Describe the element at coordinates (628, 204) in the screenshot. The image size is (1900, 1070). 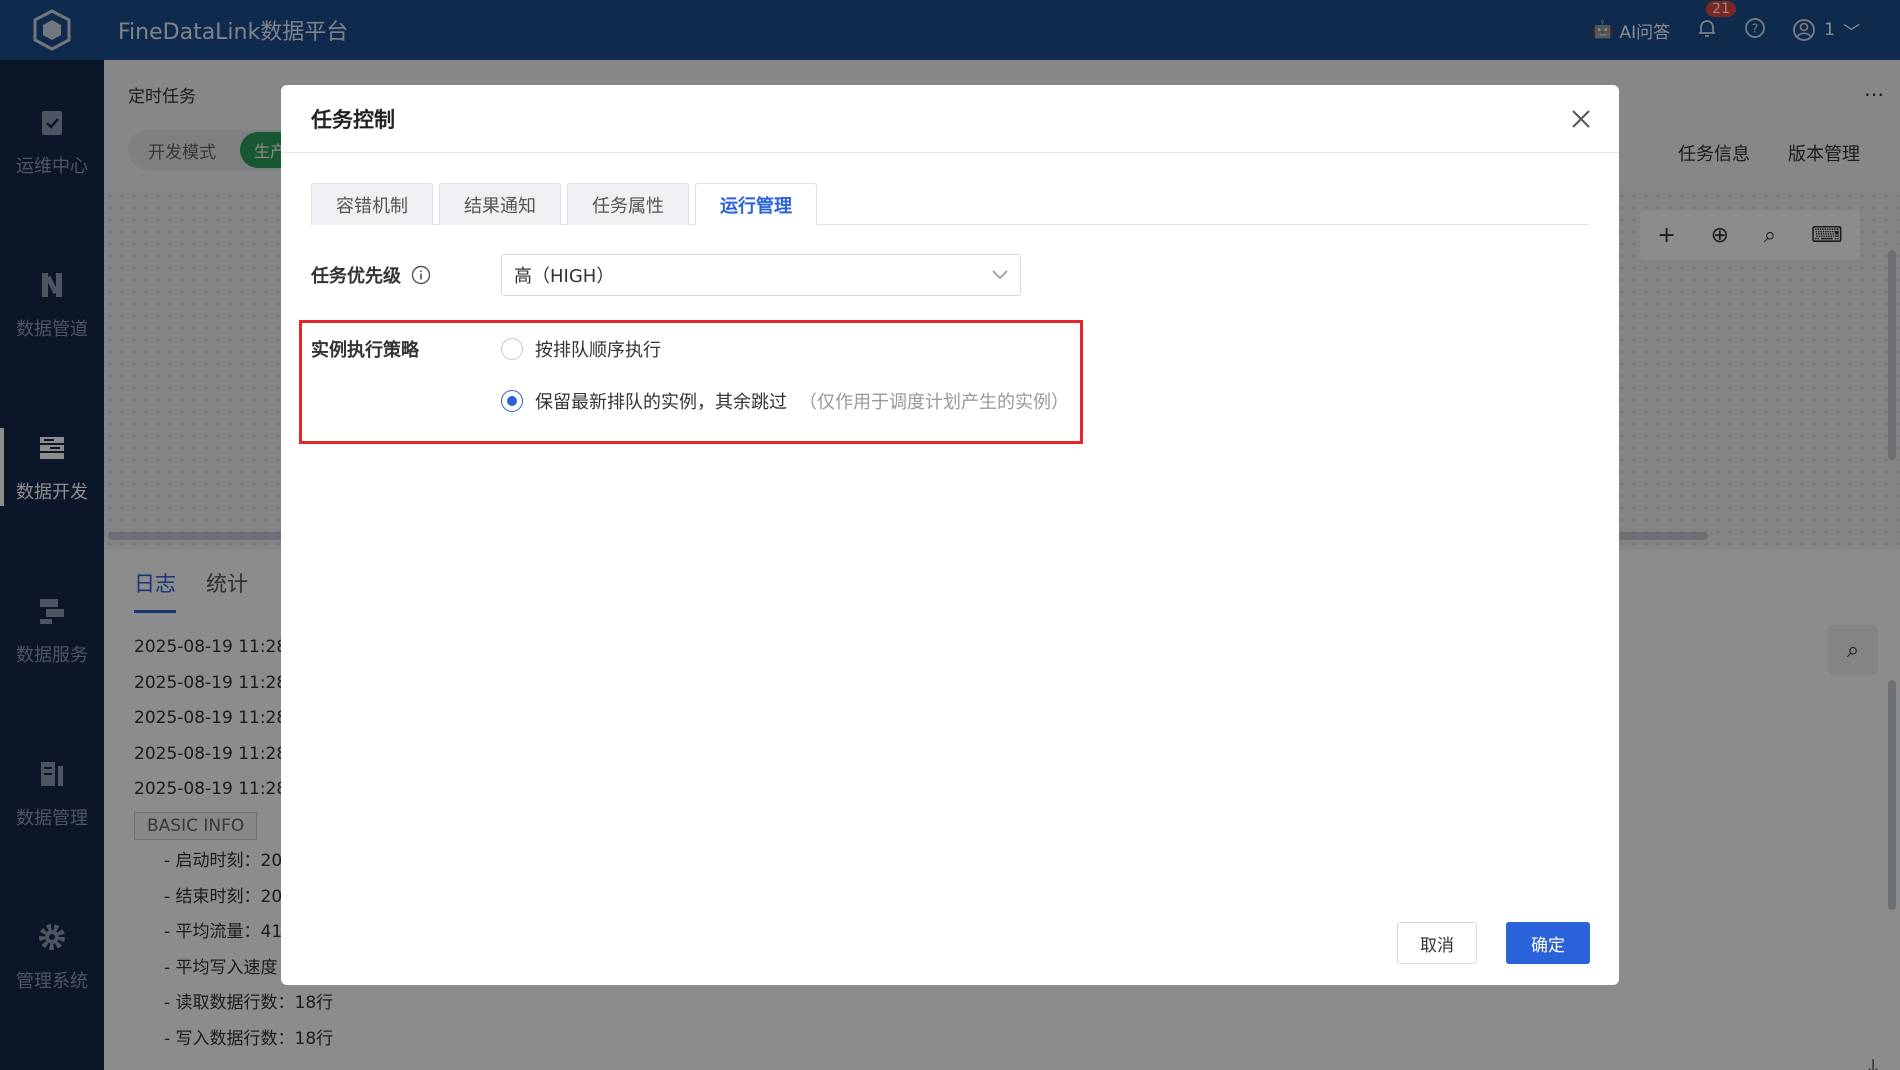
I see `tab-task-attributes: 任务属性` at that location.